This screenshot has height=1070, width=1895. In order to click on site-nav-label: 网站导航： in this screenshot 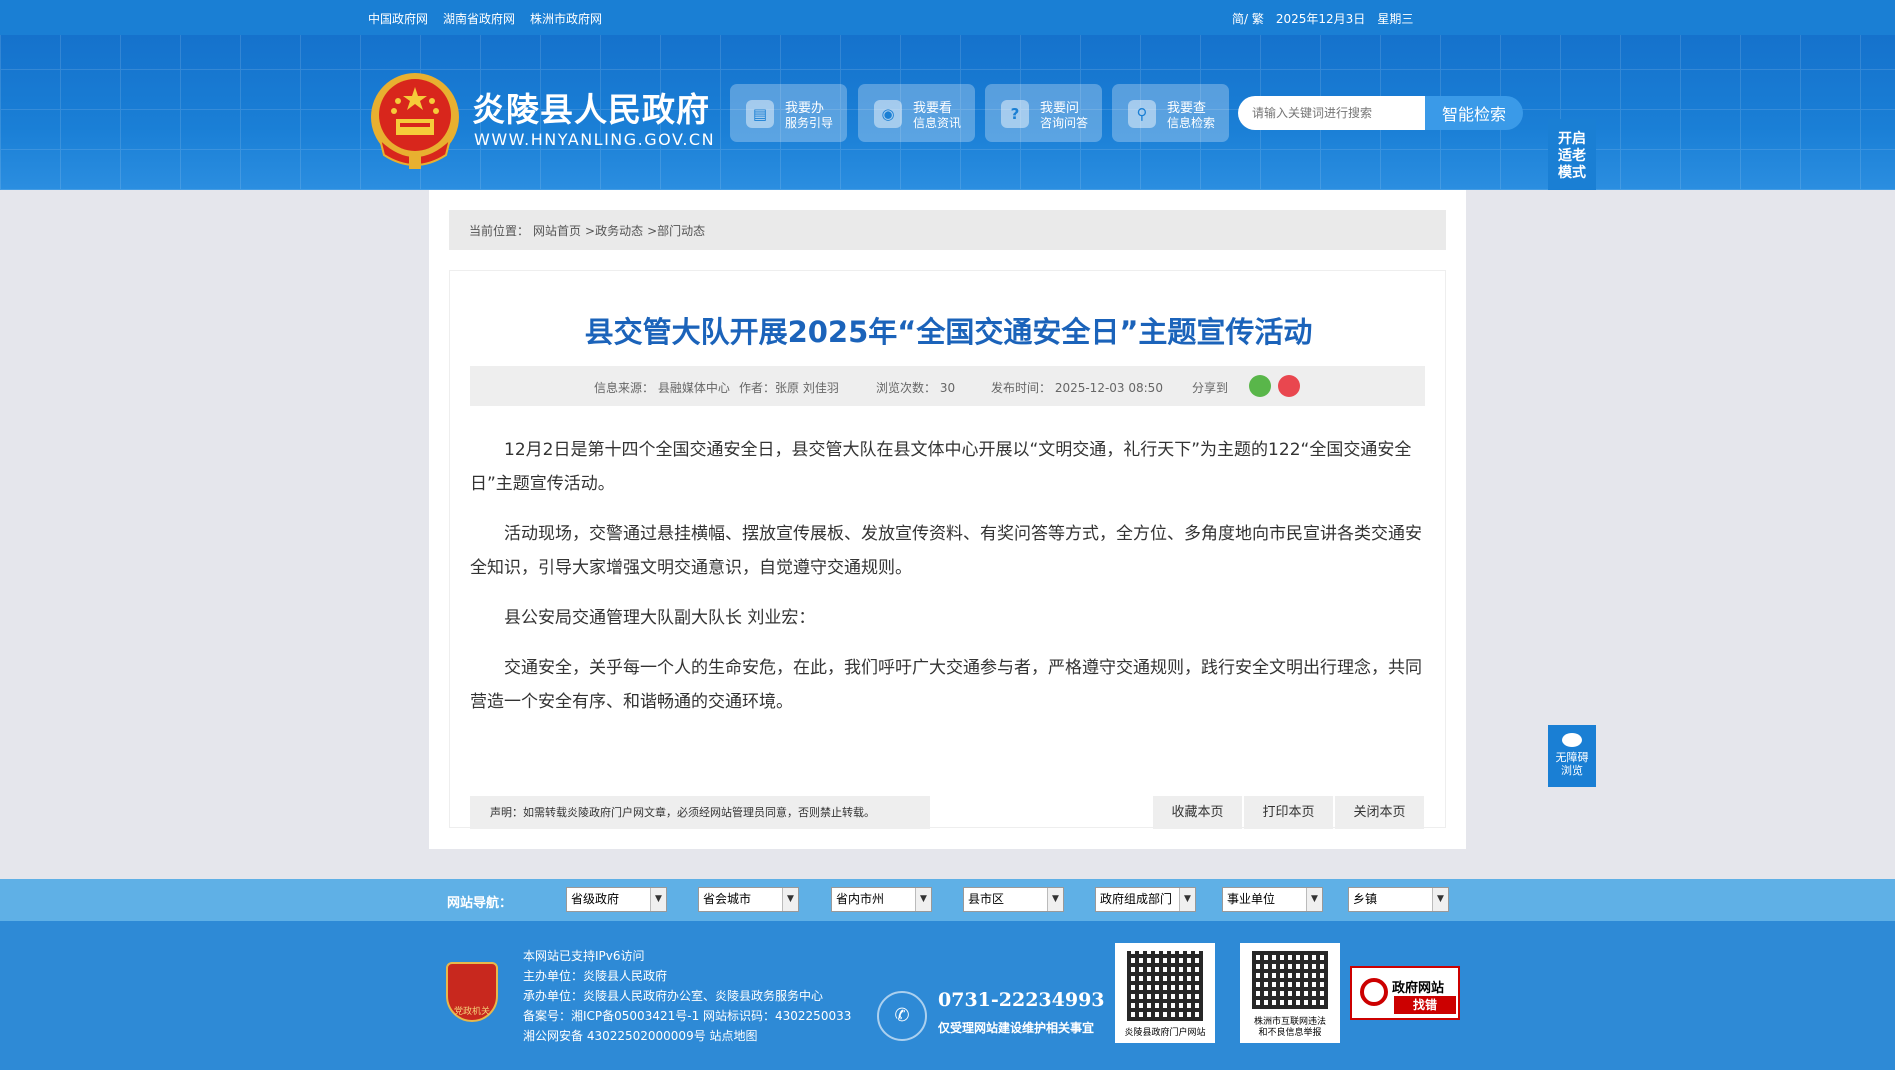, I will do `click(480, 903)`.